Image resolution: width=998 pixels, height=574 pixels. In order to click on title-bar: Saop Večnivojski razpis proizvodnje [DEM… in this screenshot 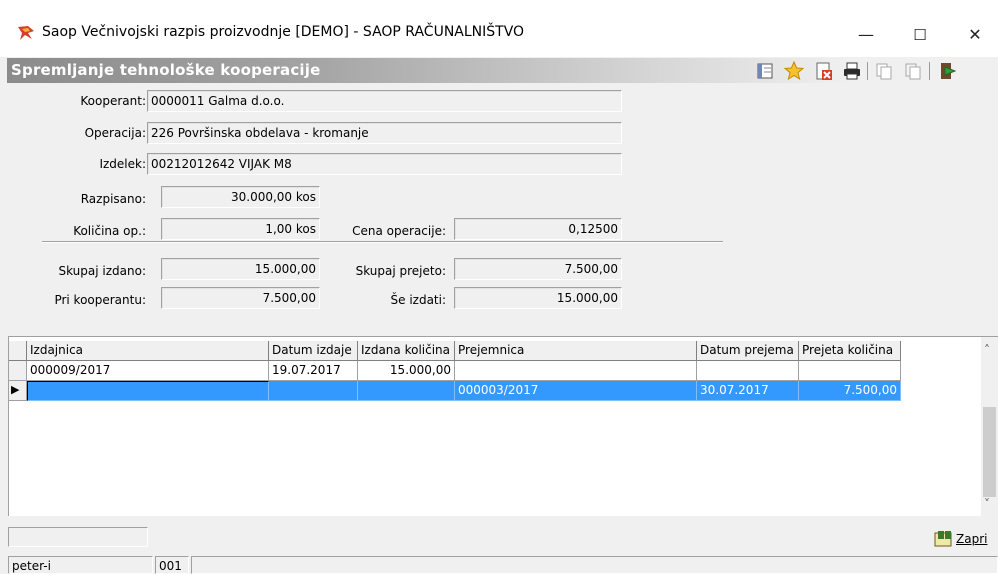, I will do `click(499, 28)`.